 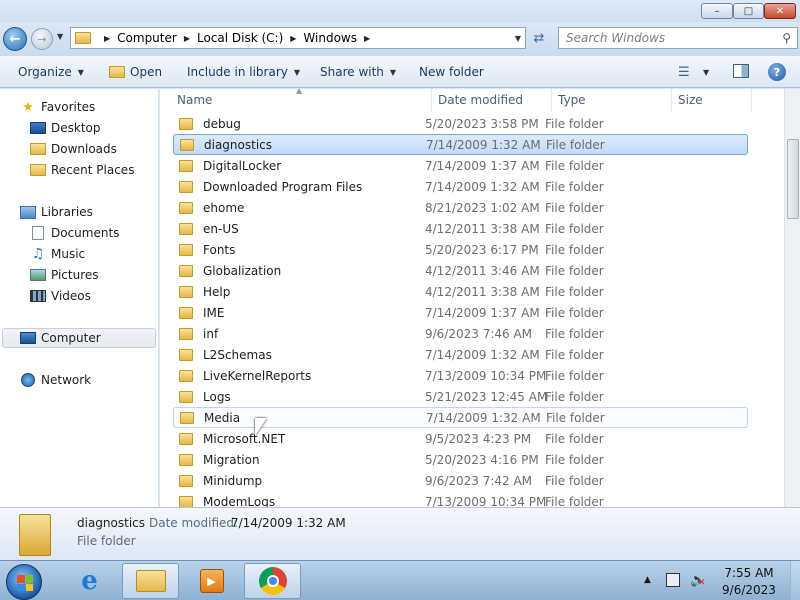 What do you see at coordinates (460, 144) in the screenshot?
I see `file-row: diagnostics 7/14/2009 1:32 AM File folder` at bounding box center [460, 144].